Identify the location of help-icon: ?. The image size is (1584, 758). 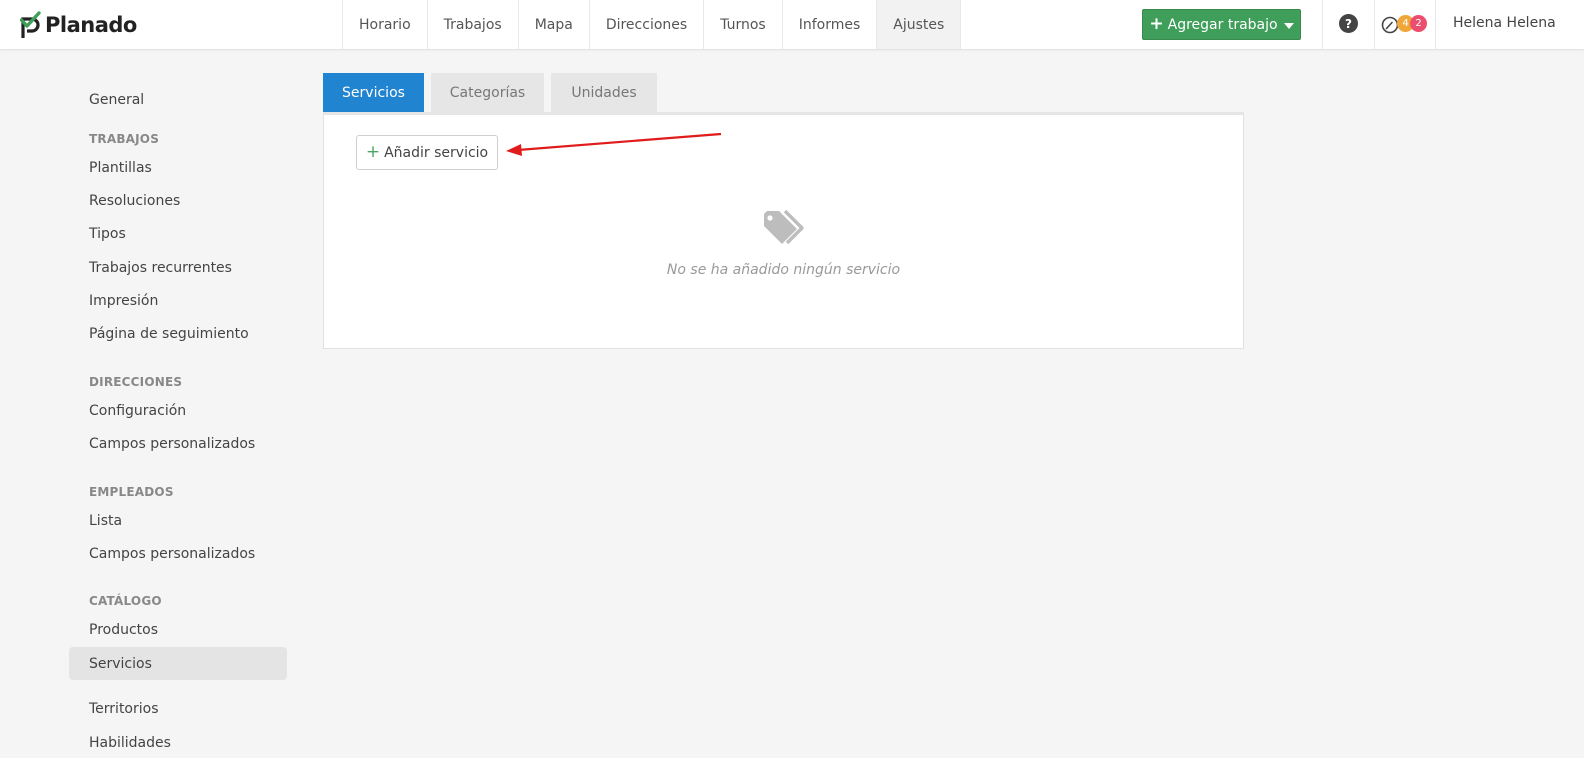
(1348, 23).